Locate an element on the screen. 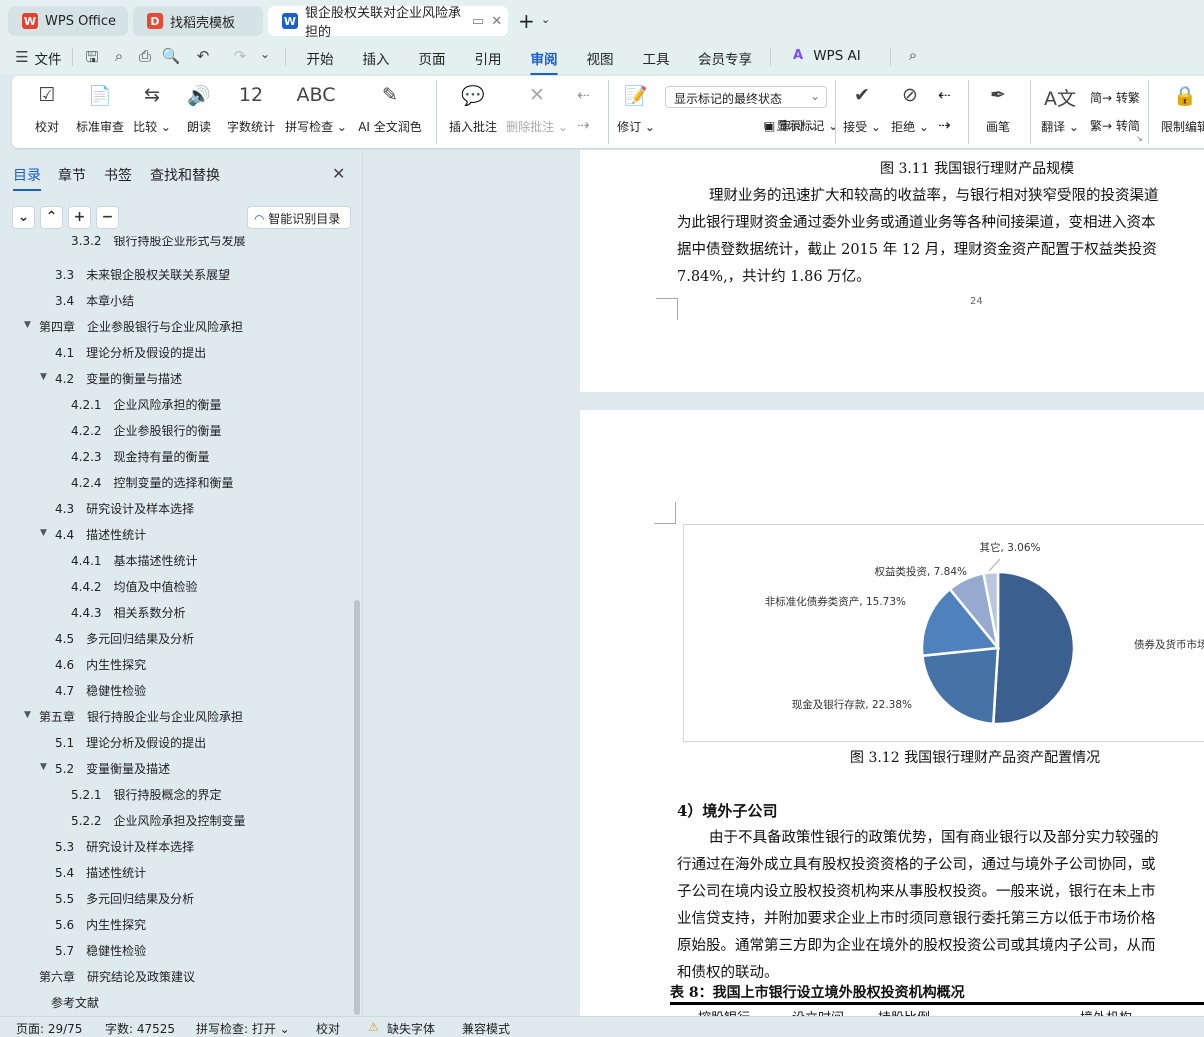 The height and width of the screenshot is (1037, 1204). proofread-button: ☑ 校对 is located at coordinates (47, 109).